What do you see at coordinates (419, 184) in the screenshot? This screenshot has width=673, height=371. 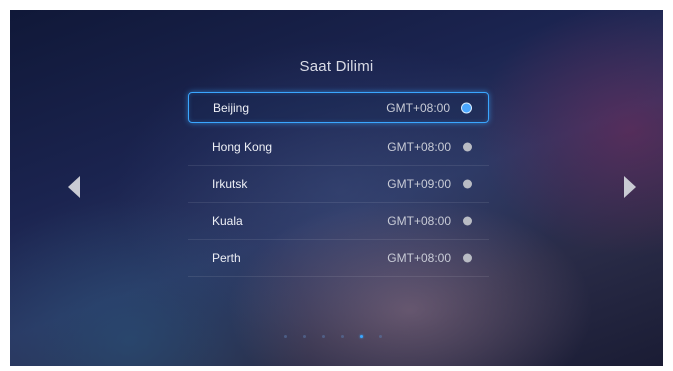 I see `timezone-offset: GMT+09:00` at bounding box center [419, 184].